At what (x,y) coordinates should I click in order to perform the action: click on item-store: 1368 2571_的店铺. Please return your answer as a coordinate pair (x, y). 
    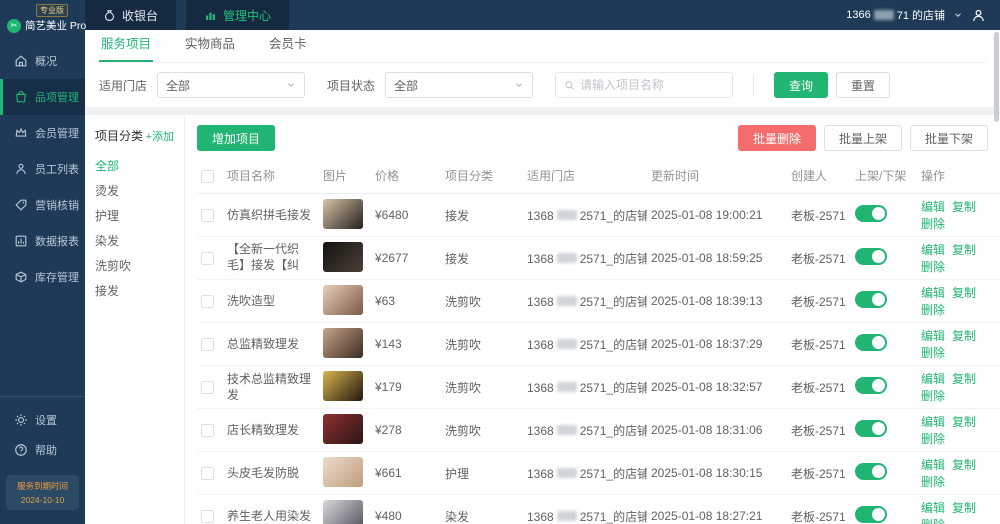
    Looking at the image, I should click on (585, 509).